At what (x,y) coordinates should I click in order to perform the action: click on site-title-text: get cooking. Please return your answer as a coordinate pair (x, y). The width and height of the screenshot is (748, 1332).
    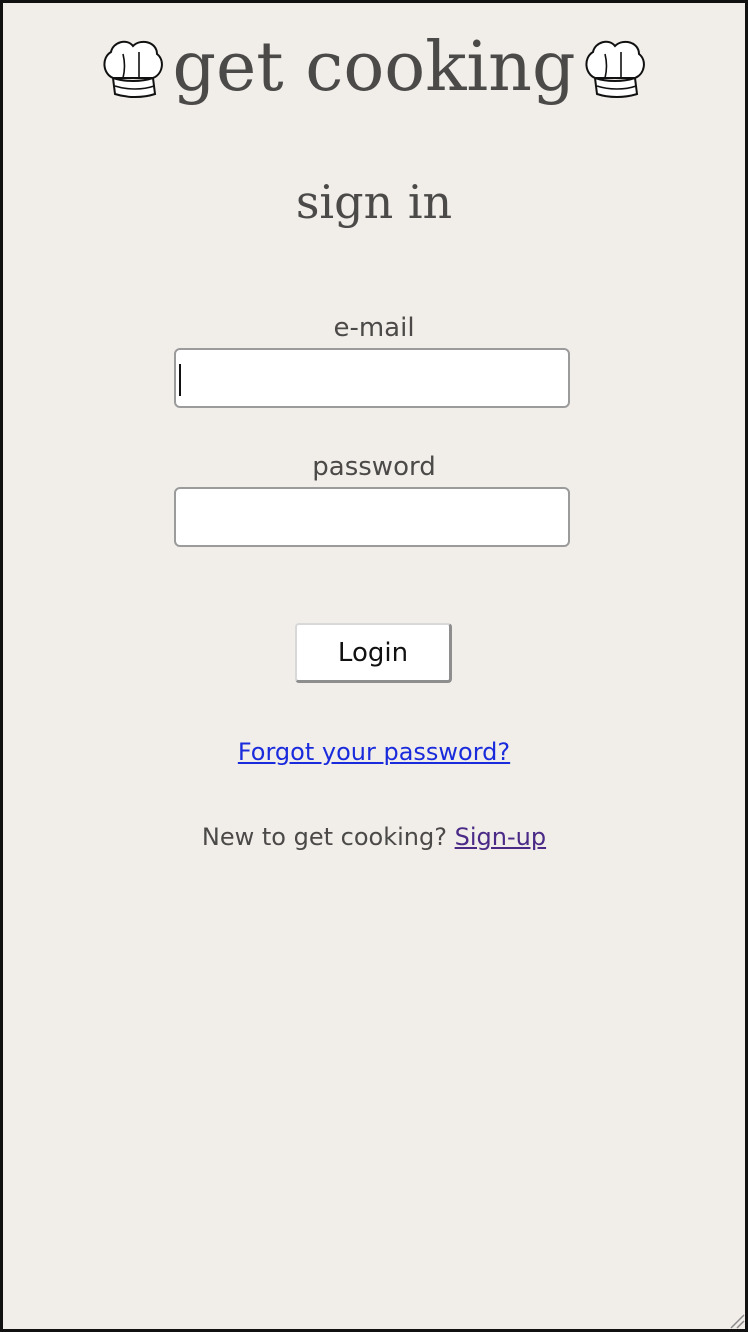
    Looking at the image, I should click on (374, 67).